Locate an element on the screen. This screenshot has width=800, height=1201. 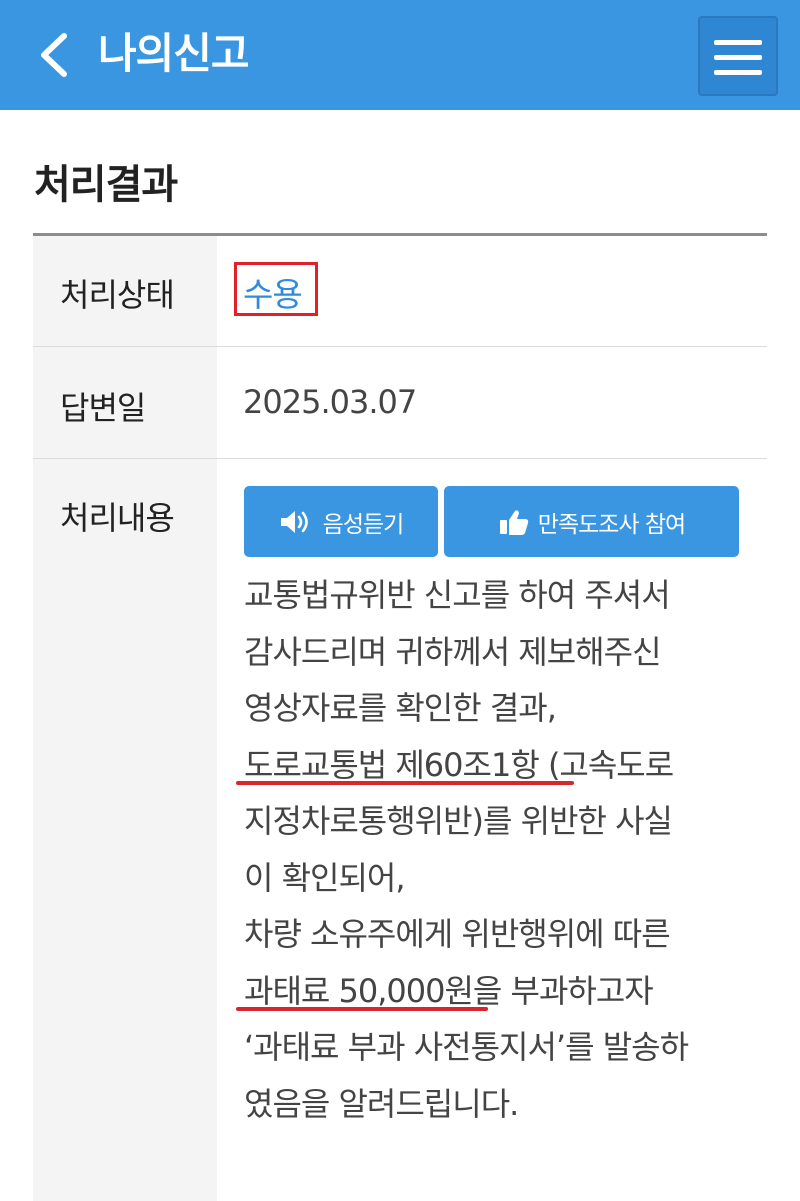
content-line-fine: 과태료 50,000원을 부과하고자 is located at coordinates (490, 991).